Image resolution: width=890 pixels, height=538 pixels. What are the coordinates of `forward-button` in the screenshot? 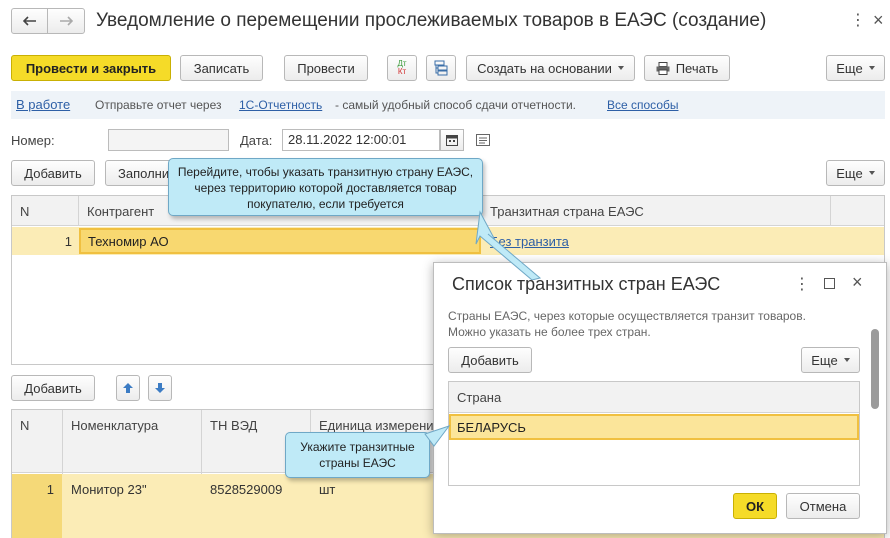 It's located at (66, 21).